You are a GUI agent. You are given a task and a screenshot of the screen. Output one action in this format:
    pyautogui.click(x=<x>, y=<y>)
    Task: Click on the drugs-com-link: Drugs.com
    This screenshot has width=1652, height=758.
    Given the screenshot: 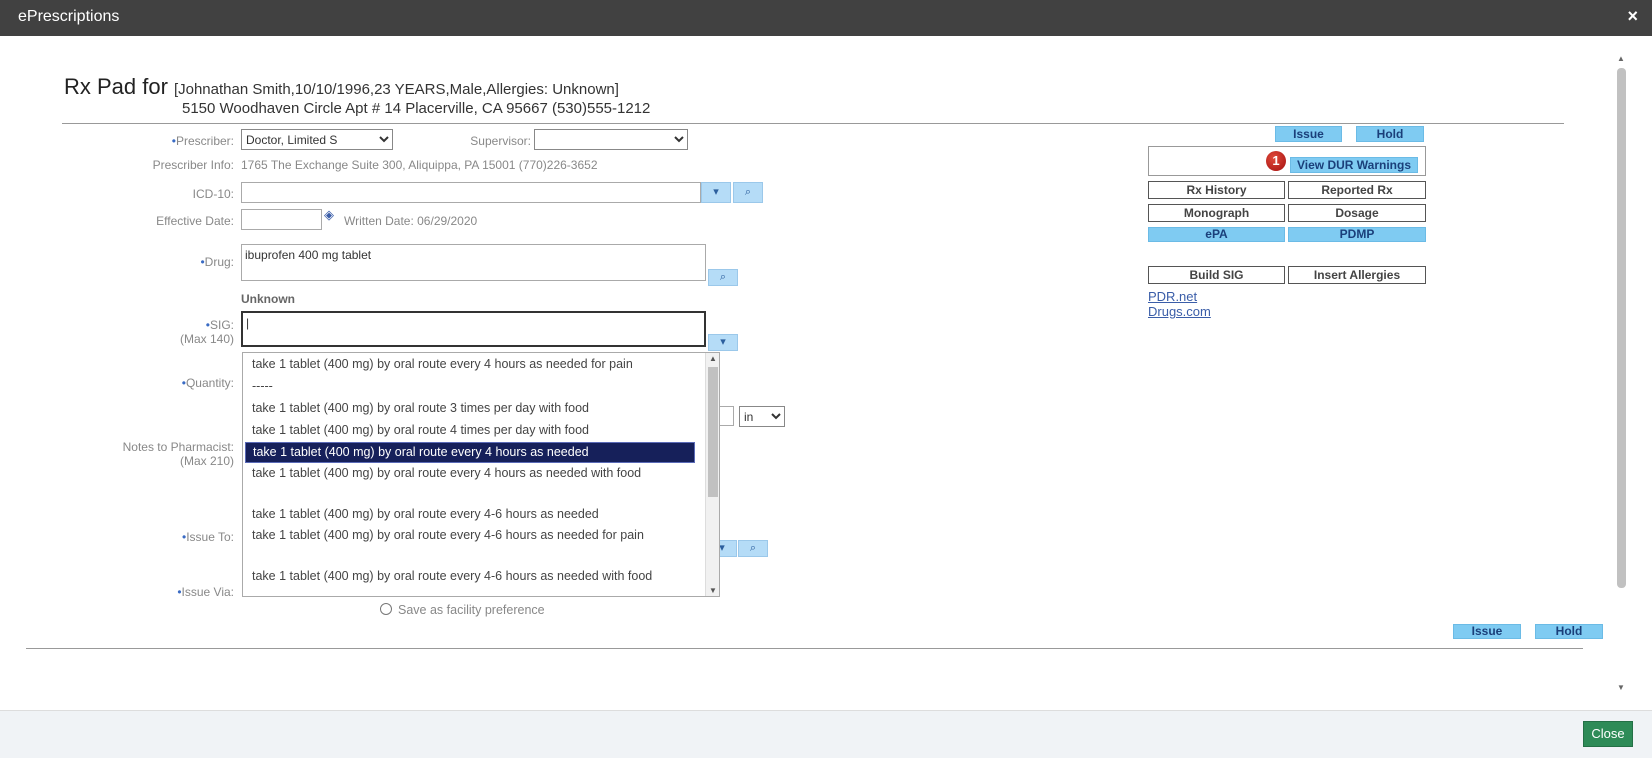 What is the action you would take?
    pyautogui.click(x=1179, y=311)
    